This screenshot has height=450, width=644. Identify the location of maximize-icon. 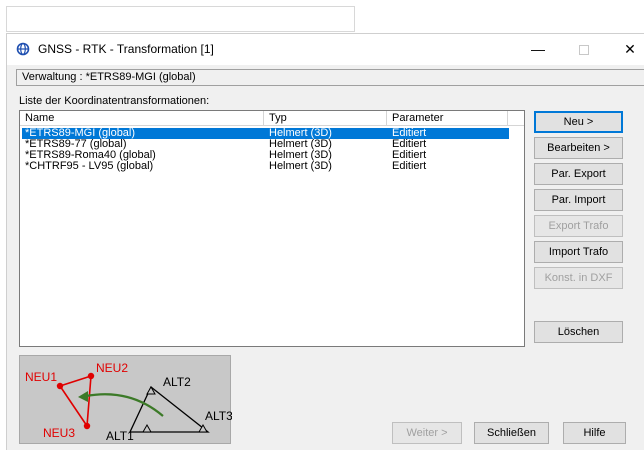
(584, 50).